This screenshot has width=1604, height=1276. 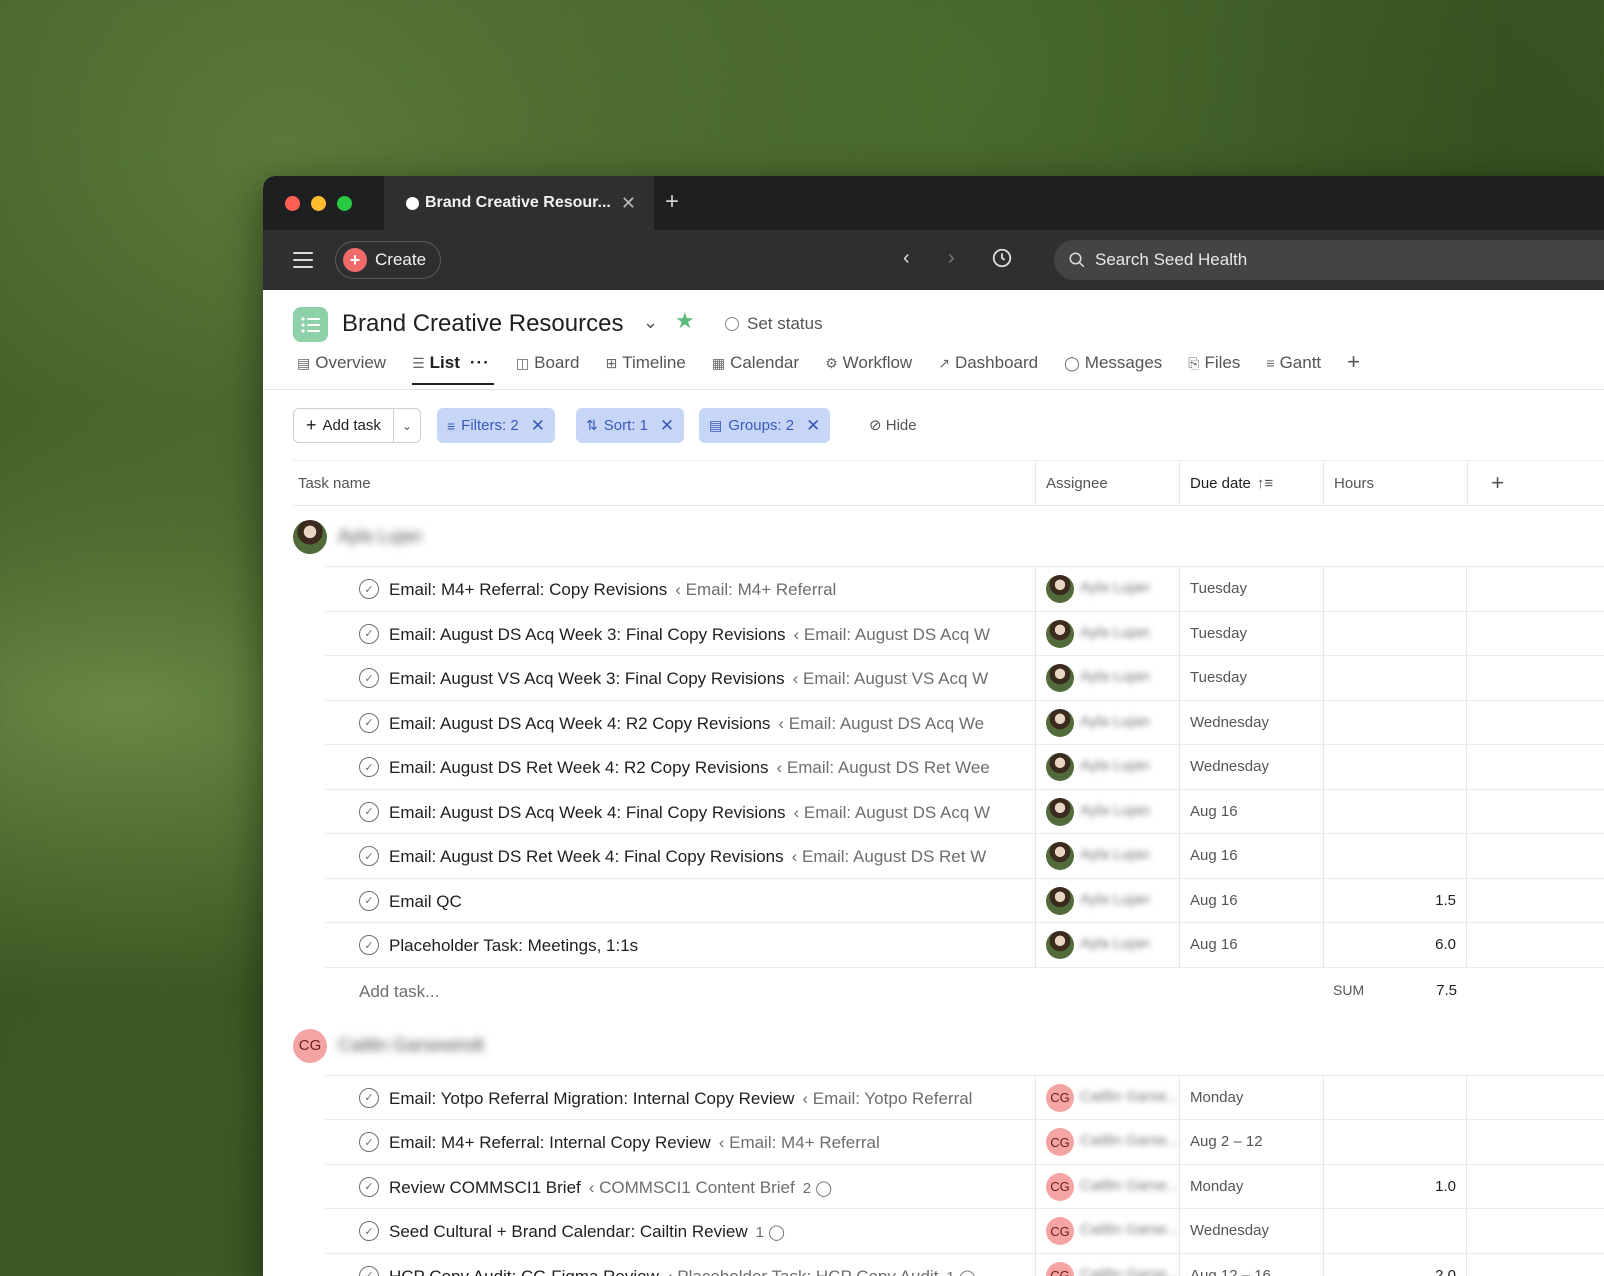 I want to click on set-status-button: Set status, so click(x=774, y=324).